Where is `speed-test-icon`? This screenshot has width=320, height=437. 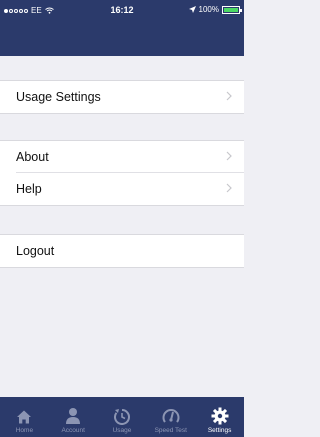 speed-test-icon is located at coordinates (171, 416).